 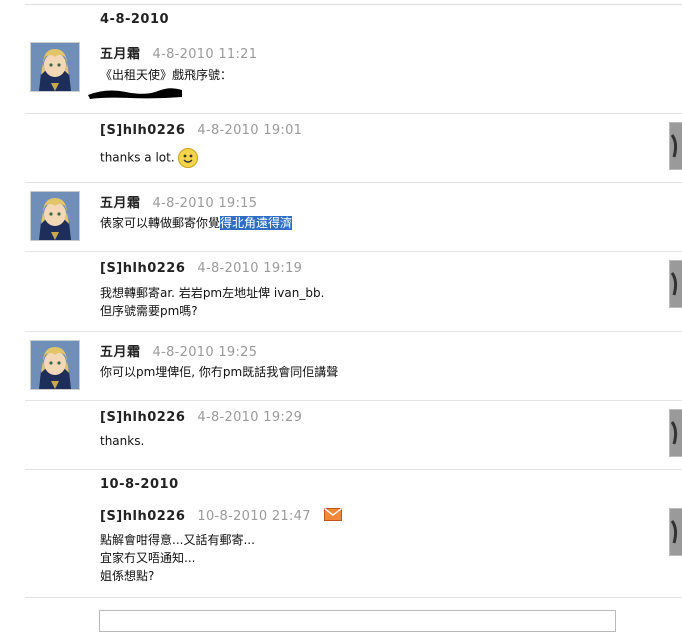 What do you see at coordinates (221, 516) in the screenshot?
I see `message-author: [S]hlh0226 10-8-2010 21:47` at bounding box center [221, 516].